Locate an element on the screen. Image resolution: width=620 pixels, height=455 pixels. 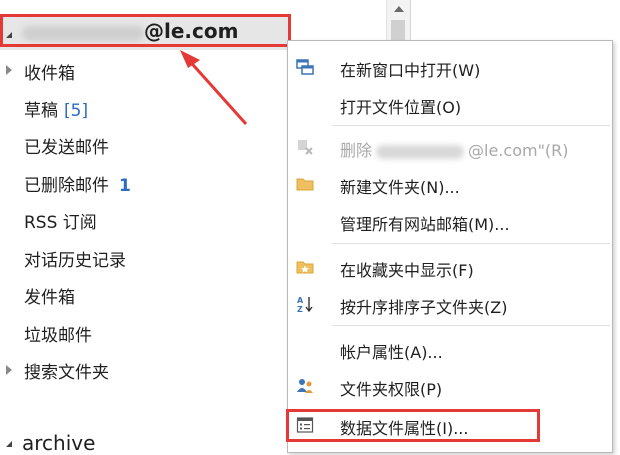
new-window-icon is located at coordinates (305, 67).